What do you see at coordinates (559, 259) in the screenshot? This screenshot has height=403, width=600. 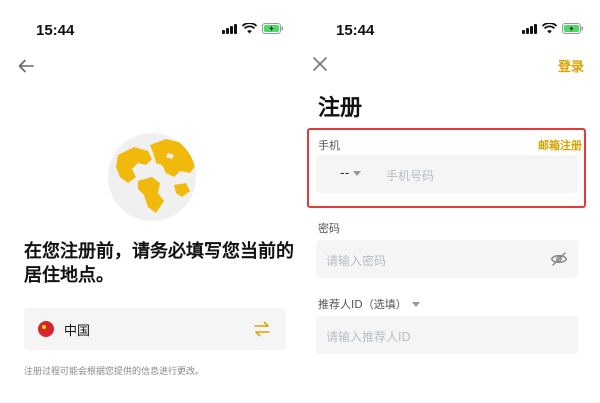 I see `eye-off-icon` at bounding box center [559, 259].